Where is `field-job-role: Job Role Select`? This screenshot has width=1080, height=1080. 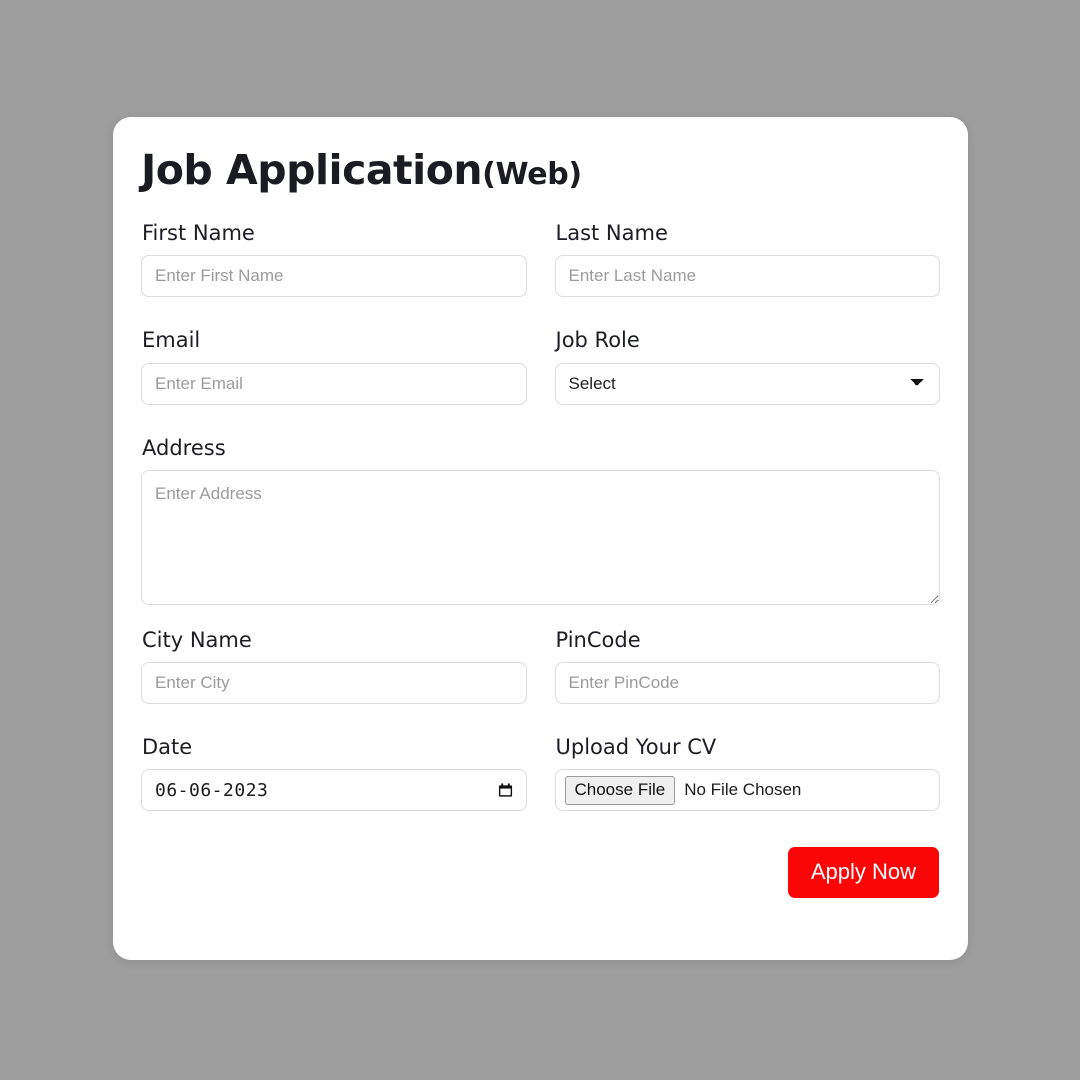 field-job-role: Job Role Select is located at coordinates (747, 366).